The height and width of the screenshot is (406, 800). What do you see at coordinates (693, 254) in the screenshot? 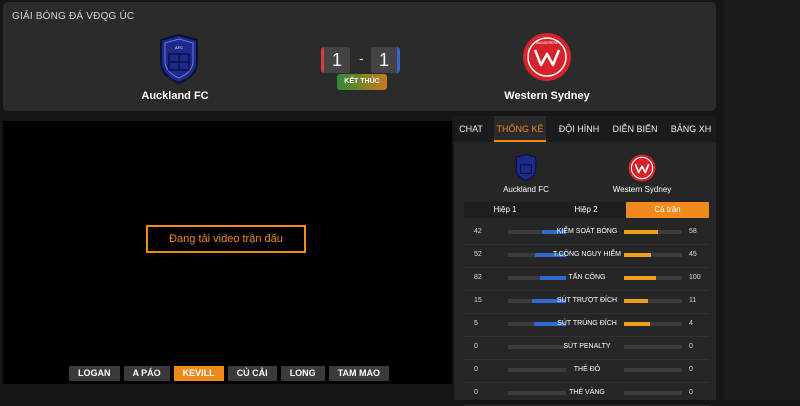
I see `stat-away-value: 45` at bounding box center [693, 254].